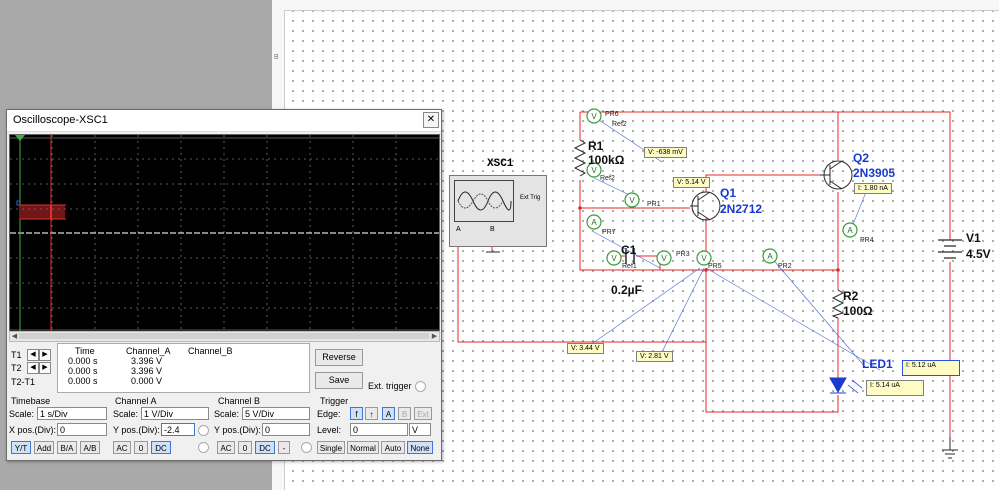 This screenshot has width=999, height=490. What do you see at coordinates (619, 124) in the screenshot?
I see `ref2-label-top: Ref2` at bounding box center [619, 124].